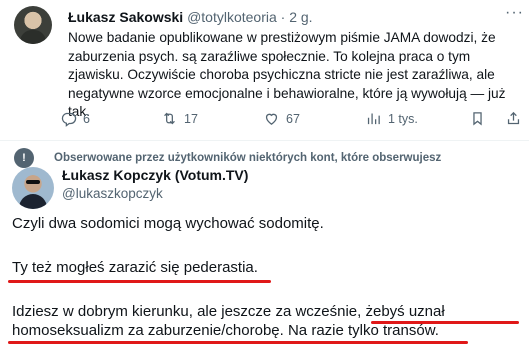 The height and width of the screenshot is (353, 529). I want to click on tweet-actions: 6 17 67 1 tys., so click(292, 121).